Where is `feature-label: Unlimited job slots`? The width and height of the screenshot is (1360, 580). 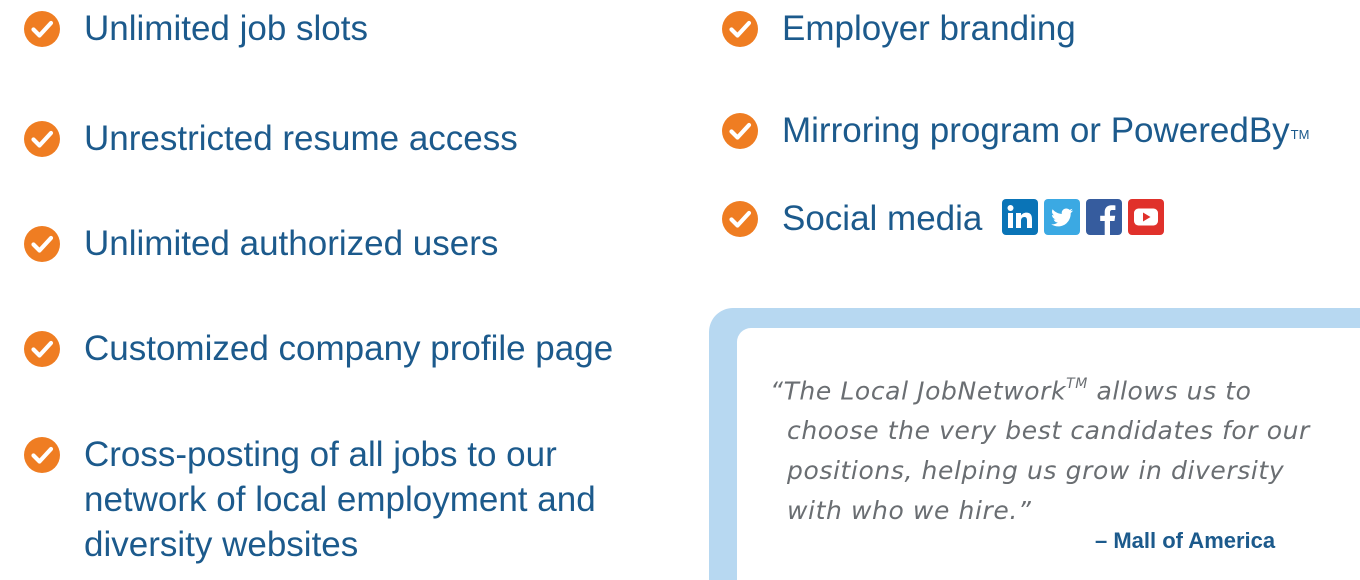
feature-label: Unlimited job slots is located at coordinates (226, 28).